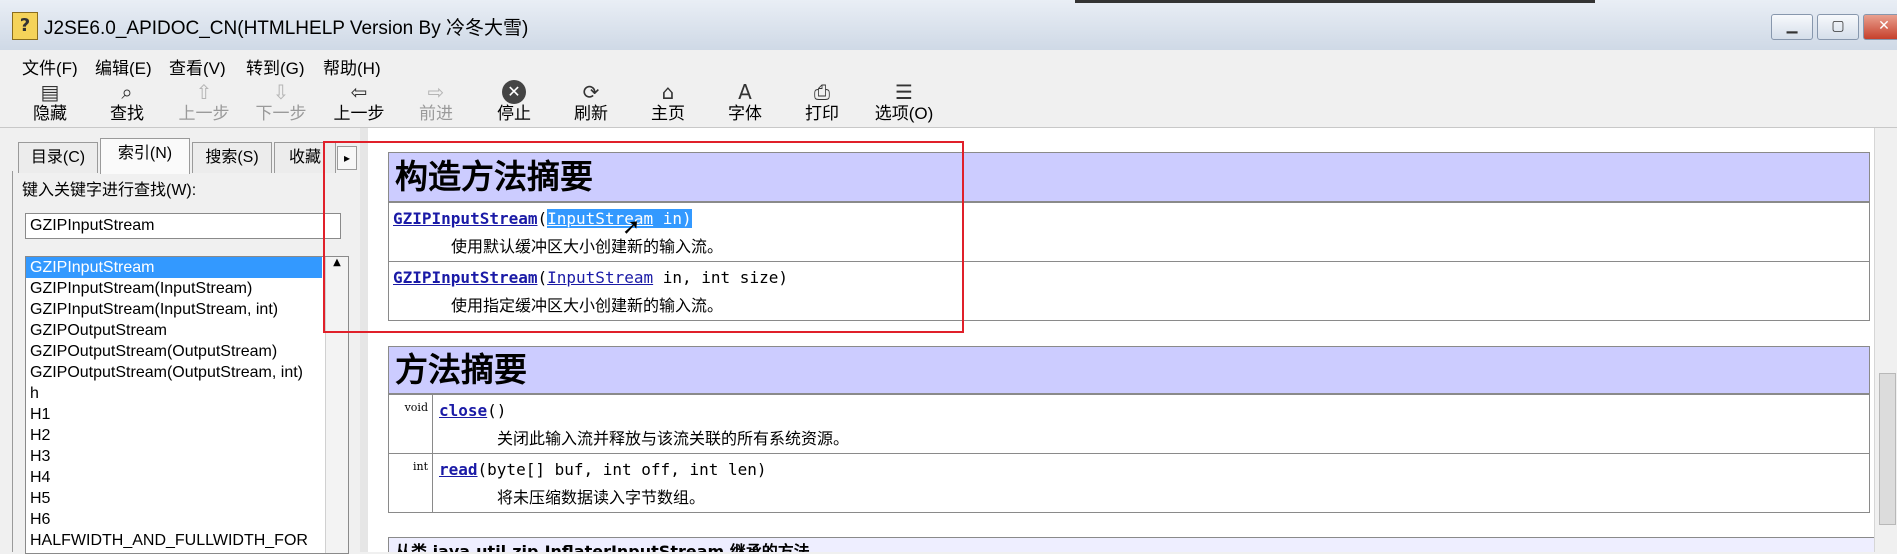 The width and height of the screenshot is (1897, 554). I want to click on font-icon: A, so click(745, 92).